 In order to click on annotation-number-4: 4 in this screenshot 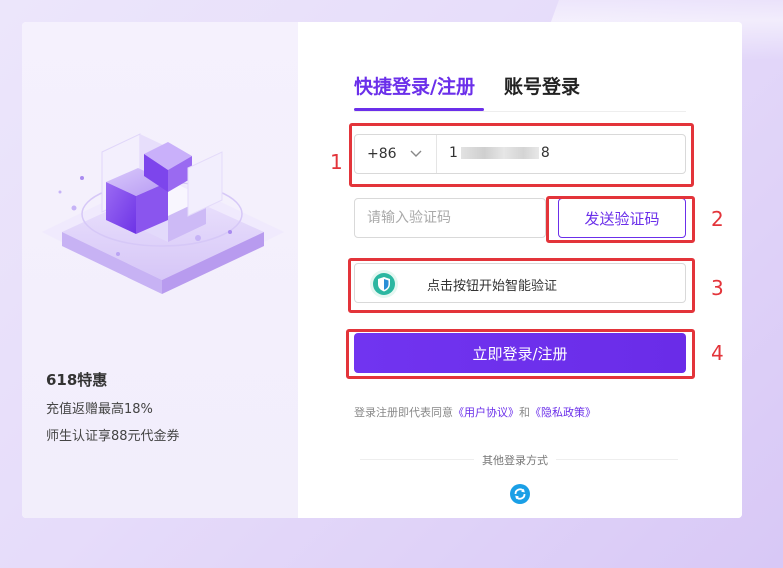, I will do `click(717, 353)`.